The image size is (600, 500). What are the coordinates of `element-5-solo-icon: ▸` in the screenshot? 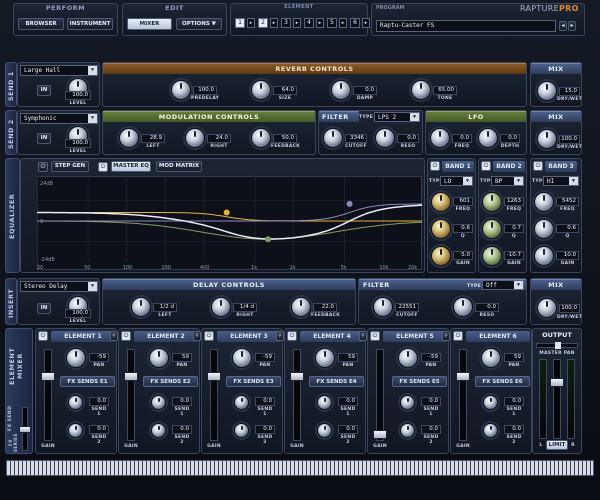 It's located at (343, 23).